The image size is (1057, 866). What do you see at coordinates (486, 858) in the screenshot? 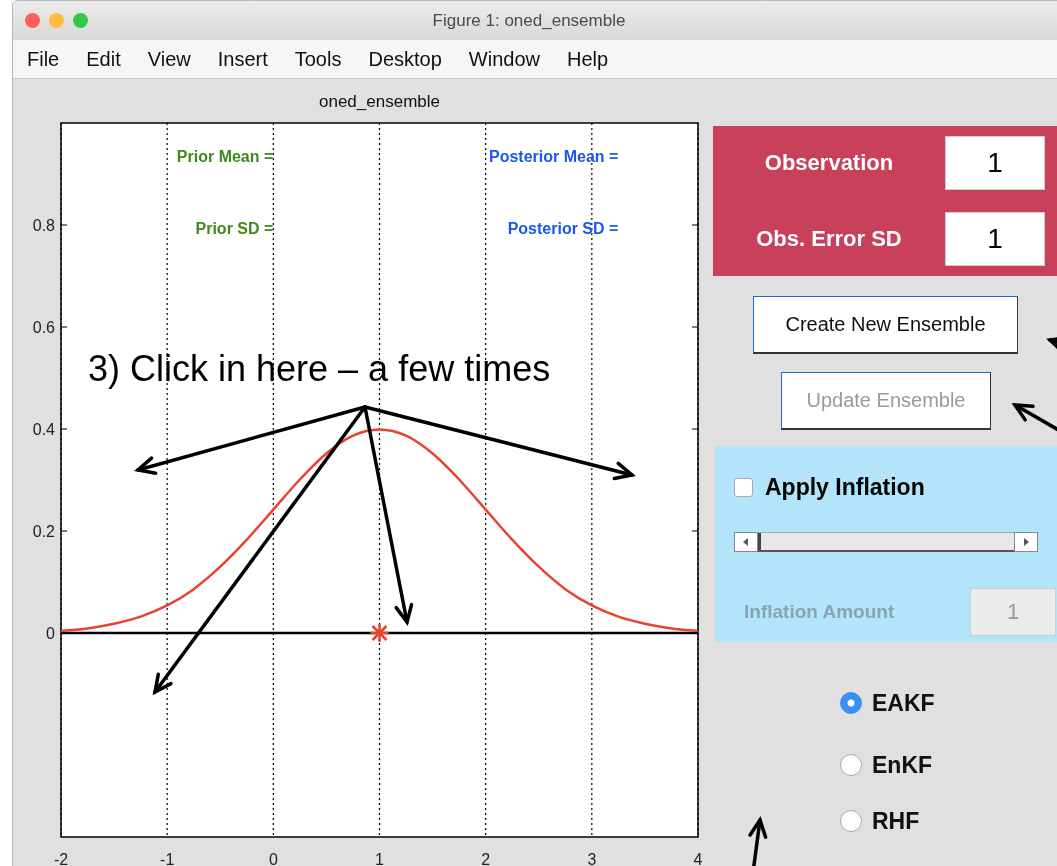
I see `x-tick-label: 2` at bounding box center [486, 858].